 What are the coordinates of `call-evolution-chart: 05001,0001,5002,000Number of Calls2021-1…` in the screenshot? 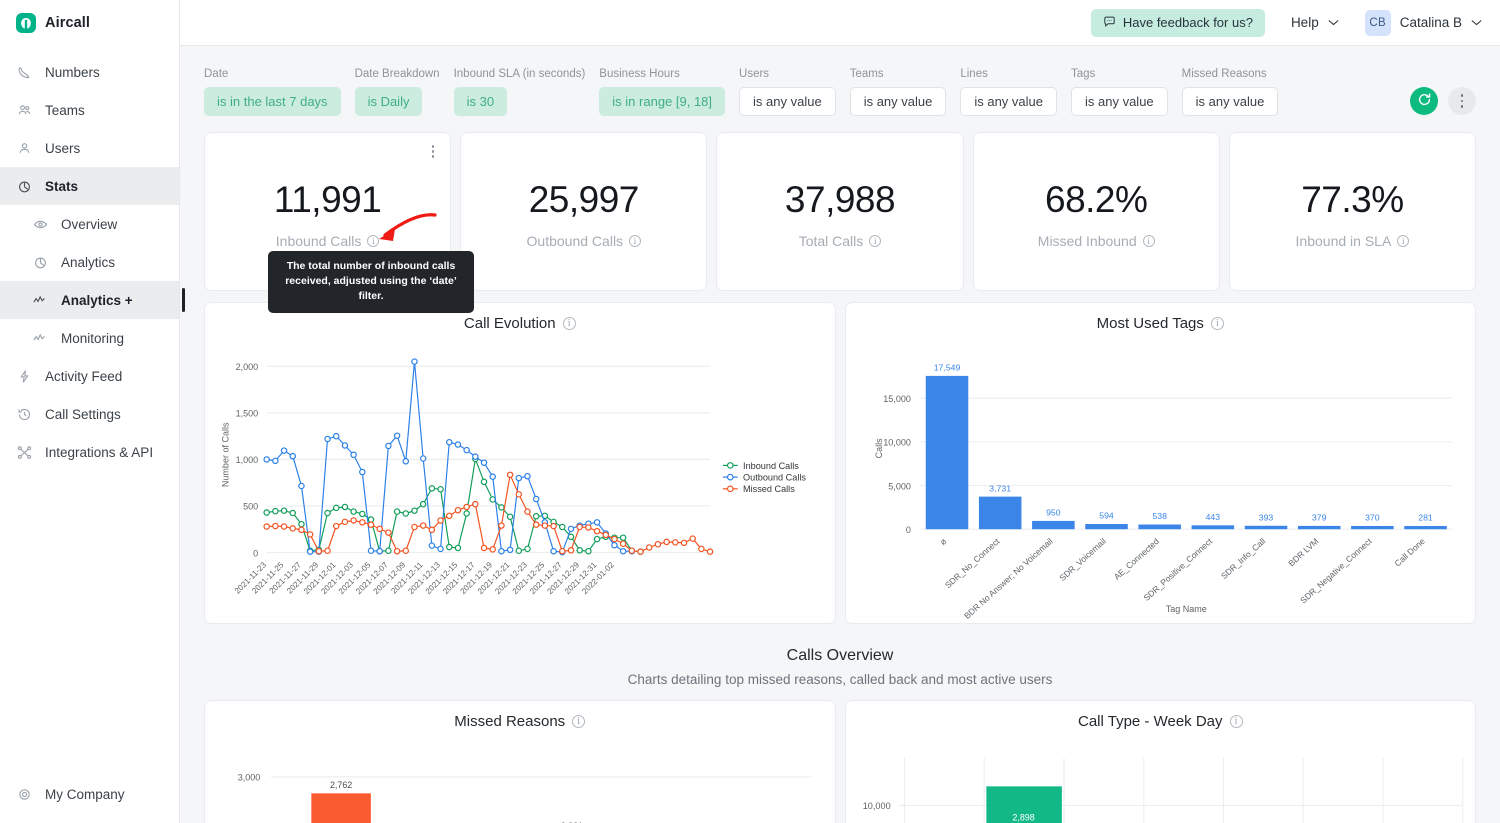 It's located at (520, 478).